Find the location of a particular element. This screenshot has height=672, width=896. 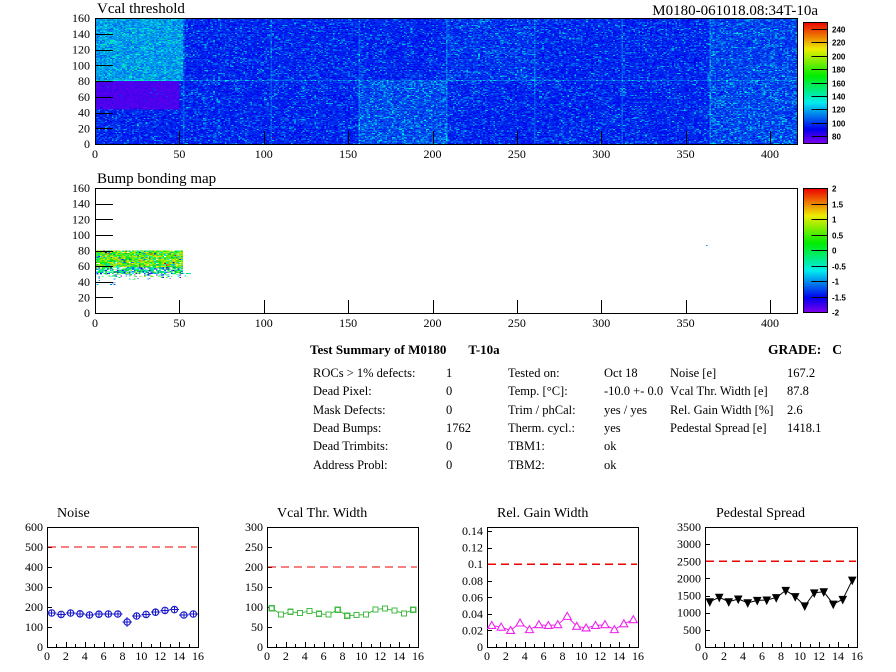

colorbar-tick-label: 120 is located at coordinates (839, 110).